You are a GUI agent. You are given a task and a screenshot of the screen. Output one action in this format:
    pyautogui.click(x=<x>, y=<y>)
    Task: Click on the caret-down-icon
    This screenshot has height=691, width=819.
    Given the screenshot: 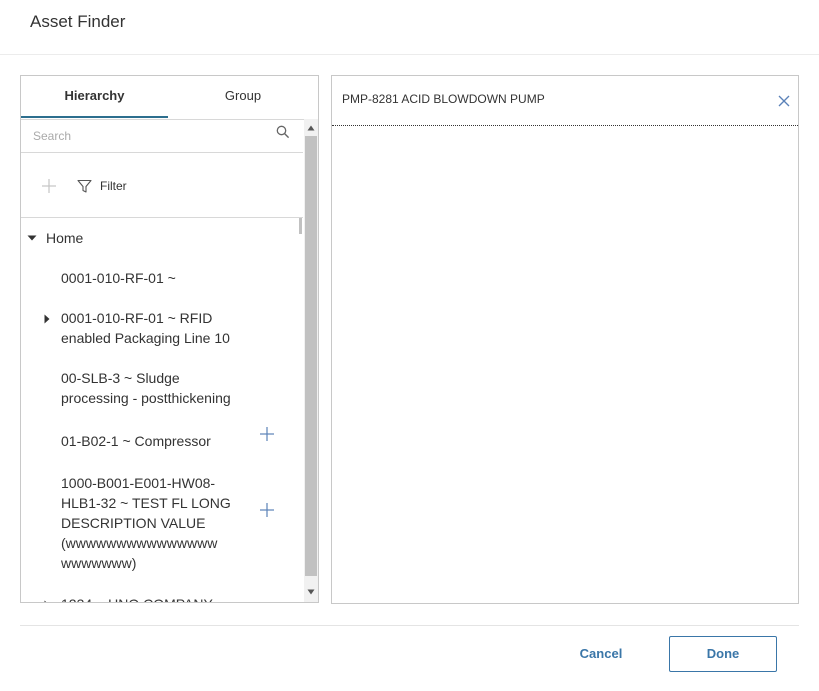 What is the action you would take?
    pyautogui.click(x=32, y=238)
    